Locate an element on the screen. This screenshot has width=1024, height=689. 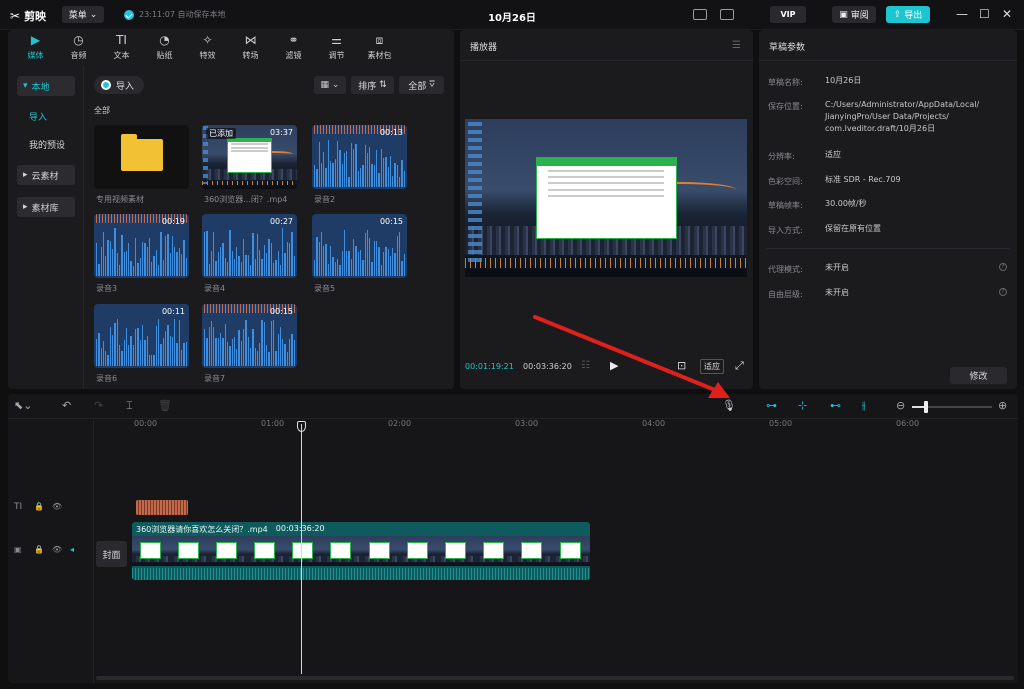
volume-icon: ◂ is located at coordinates (72, 549).